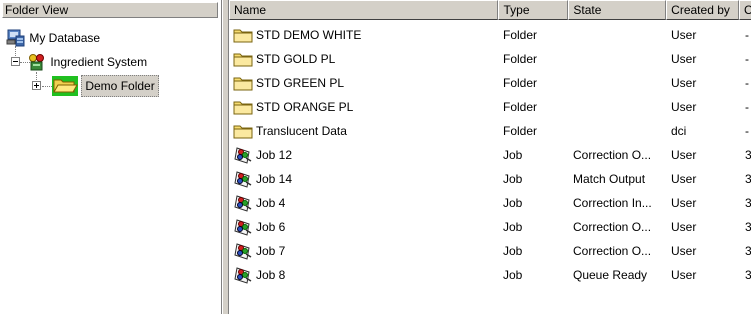  Describe the element at coordinates (309, 35) in the screenshot. I see `item-name: STD DEMO WHITE` at that location.